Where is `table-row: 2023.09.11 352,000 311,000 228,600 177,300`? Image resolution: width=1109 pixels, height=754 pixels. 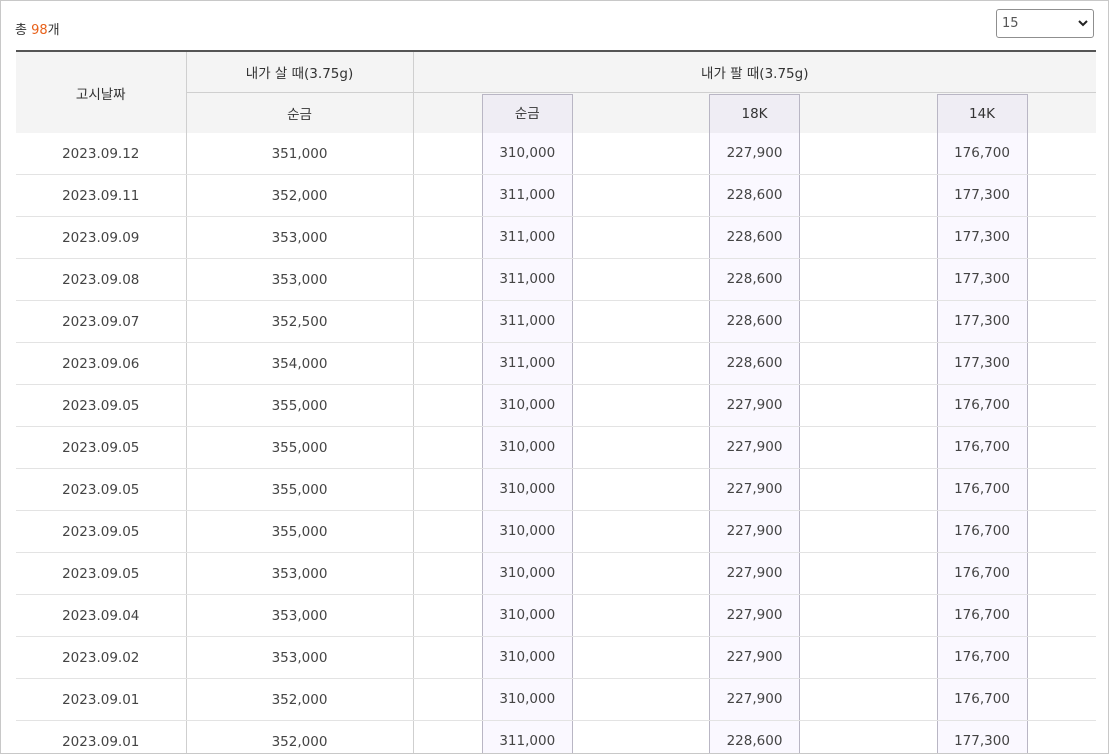 table-row: 2023.09.11 352,000 311,000 228,600 177,300 is located at coordinates (556, 195).